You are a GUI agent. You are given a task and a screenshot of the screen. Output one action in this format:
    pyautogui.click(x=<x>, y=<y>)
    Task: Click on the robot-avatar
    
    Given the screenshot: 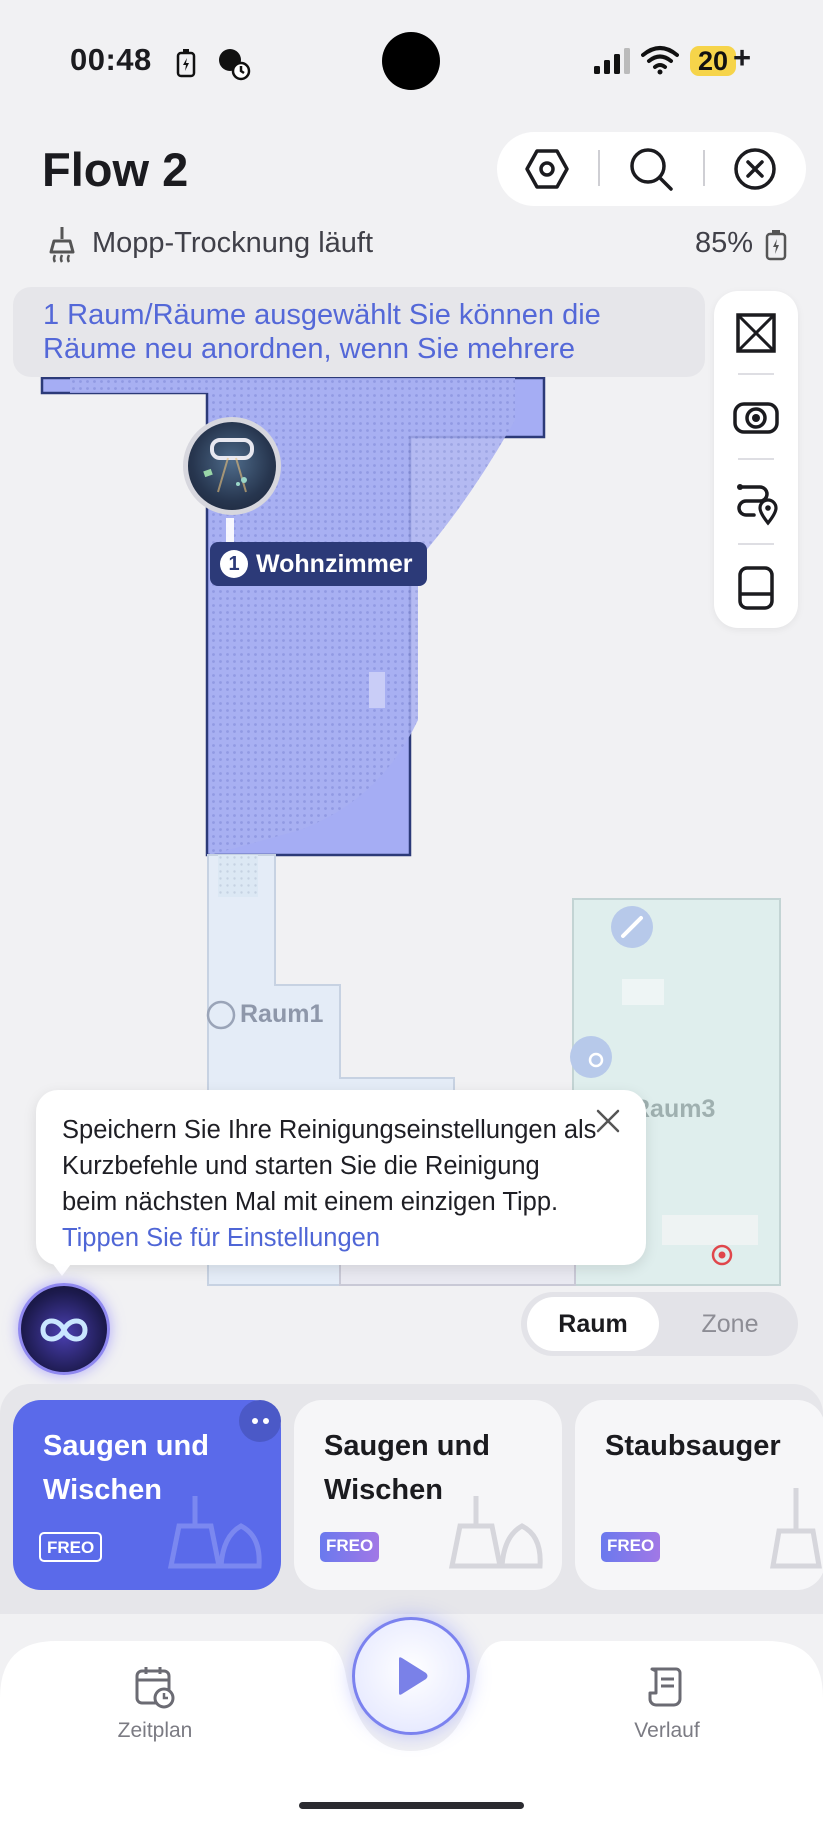 What is the action you would take?
    pyautogui.click(x=232, y=466)
    